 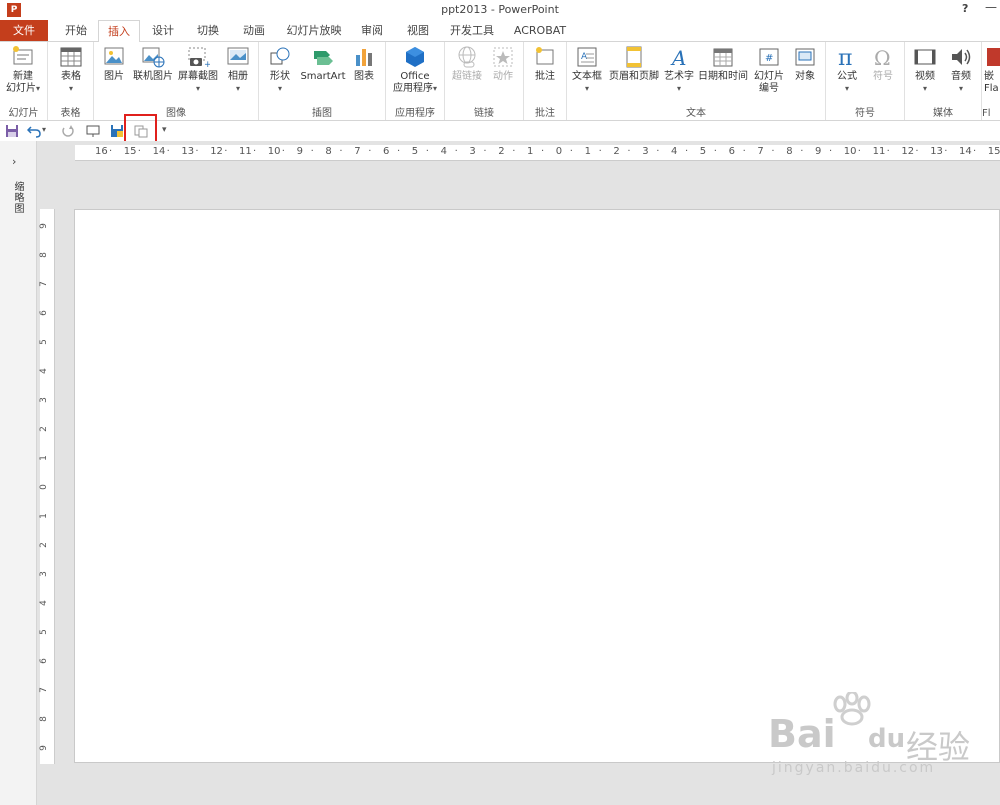 What do you see at coordinates (879, 151) in the screenshot?
I see `ruler-tick-label: 11` at bounding box center [879, 151].